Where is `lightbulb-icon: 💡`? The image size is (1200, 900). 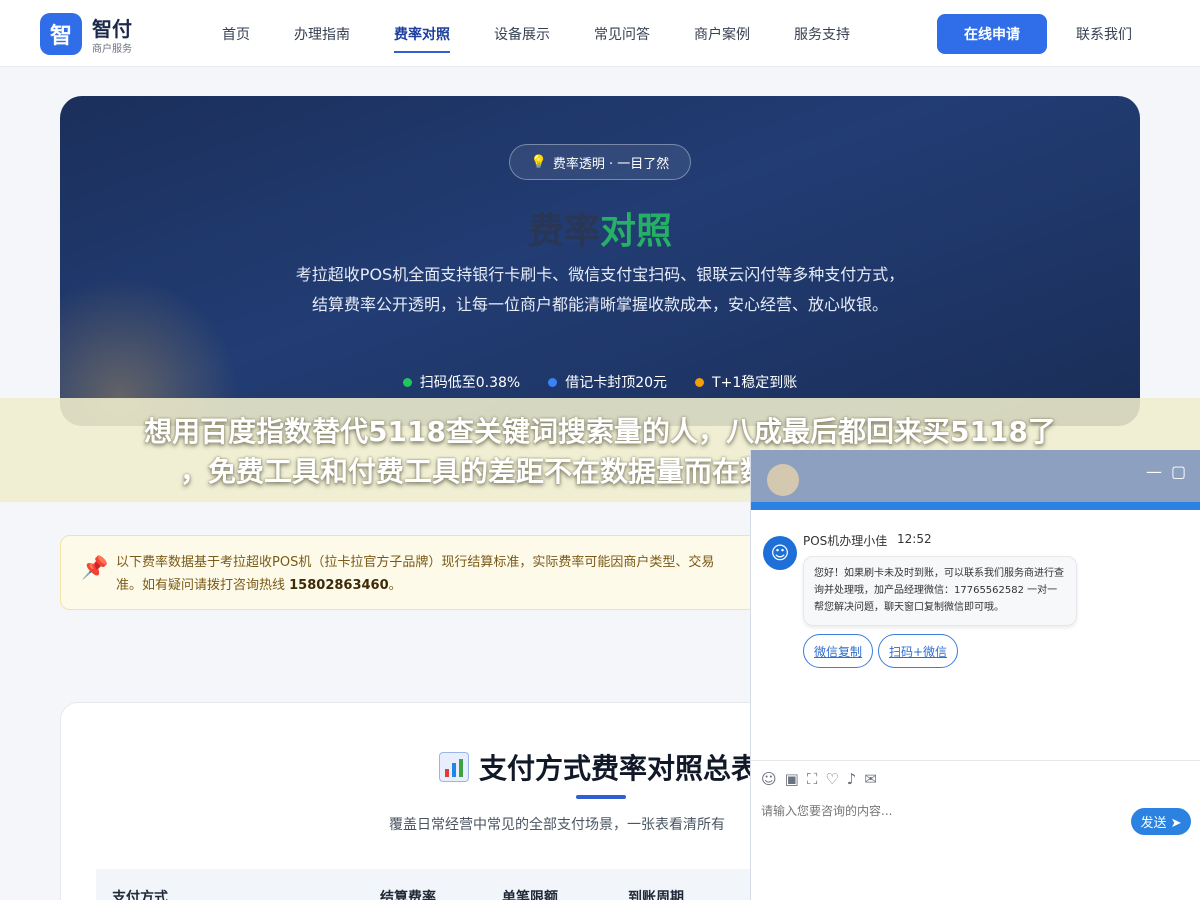
lightbulb-icon: 💡 is located at coordinates (538, 162).